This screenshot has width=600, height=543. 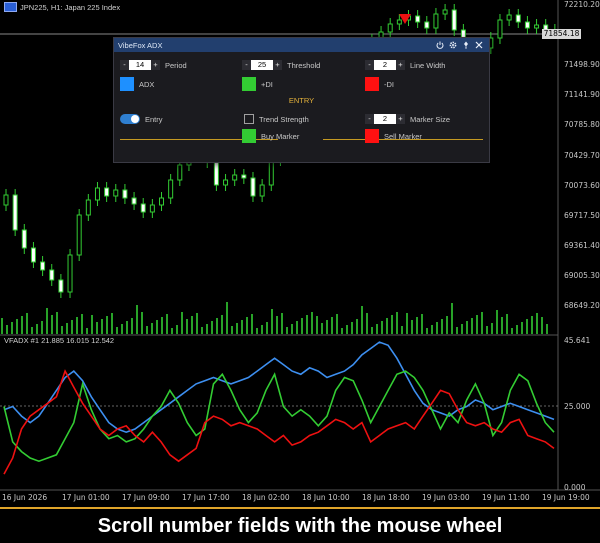 I want to click on price-tick-label: 71498.90, so click(x=582, y=64).